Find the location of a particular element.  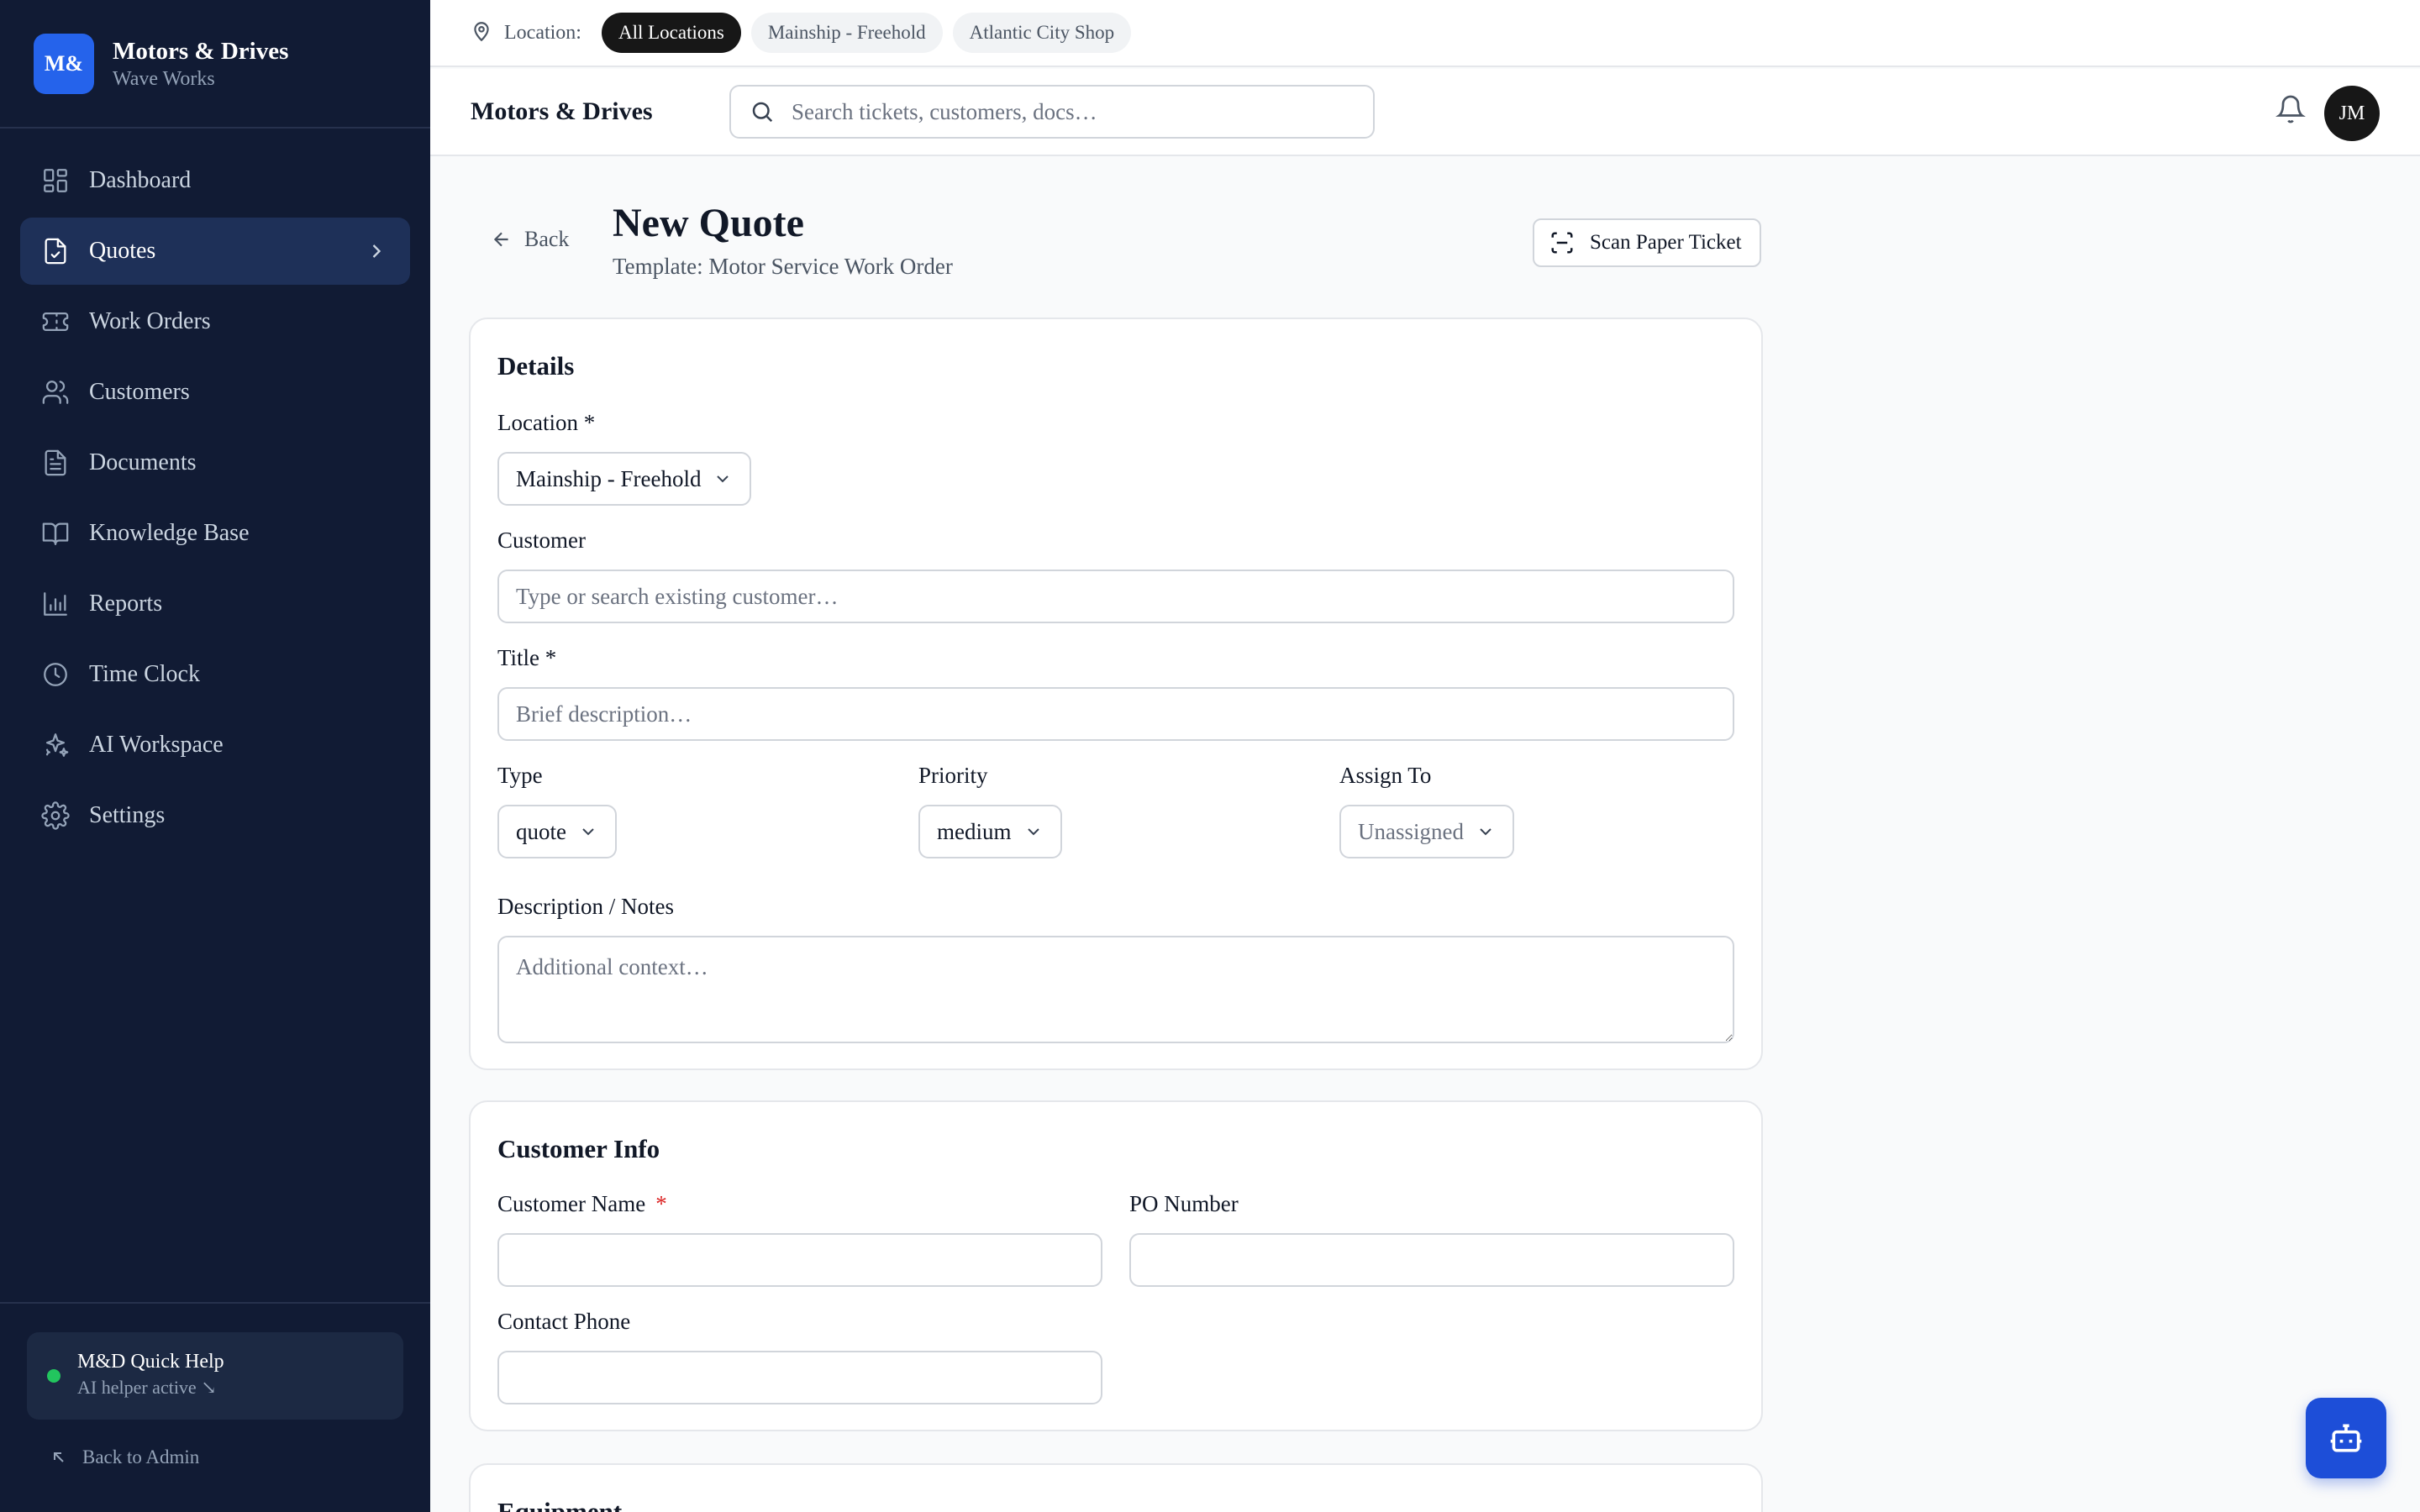

customer-name-input is located at coordinates (799, 1260).